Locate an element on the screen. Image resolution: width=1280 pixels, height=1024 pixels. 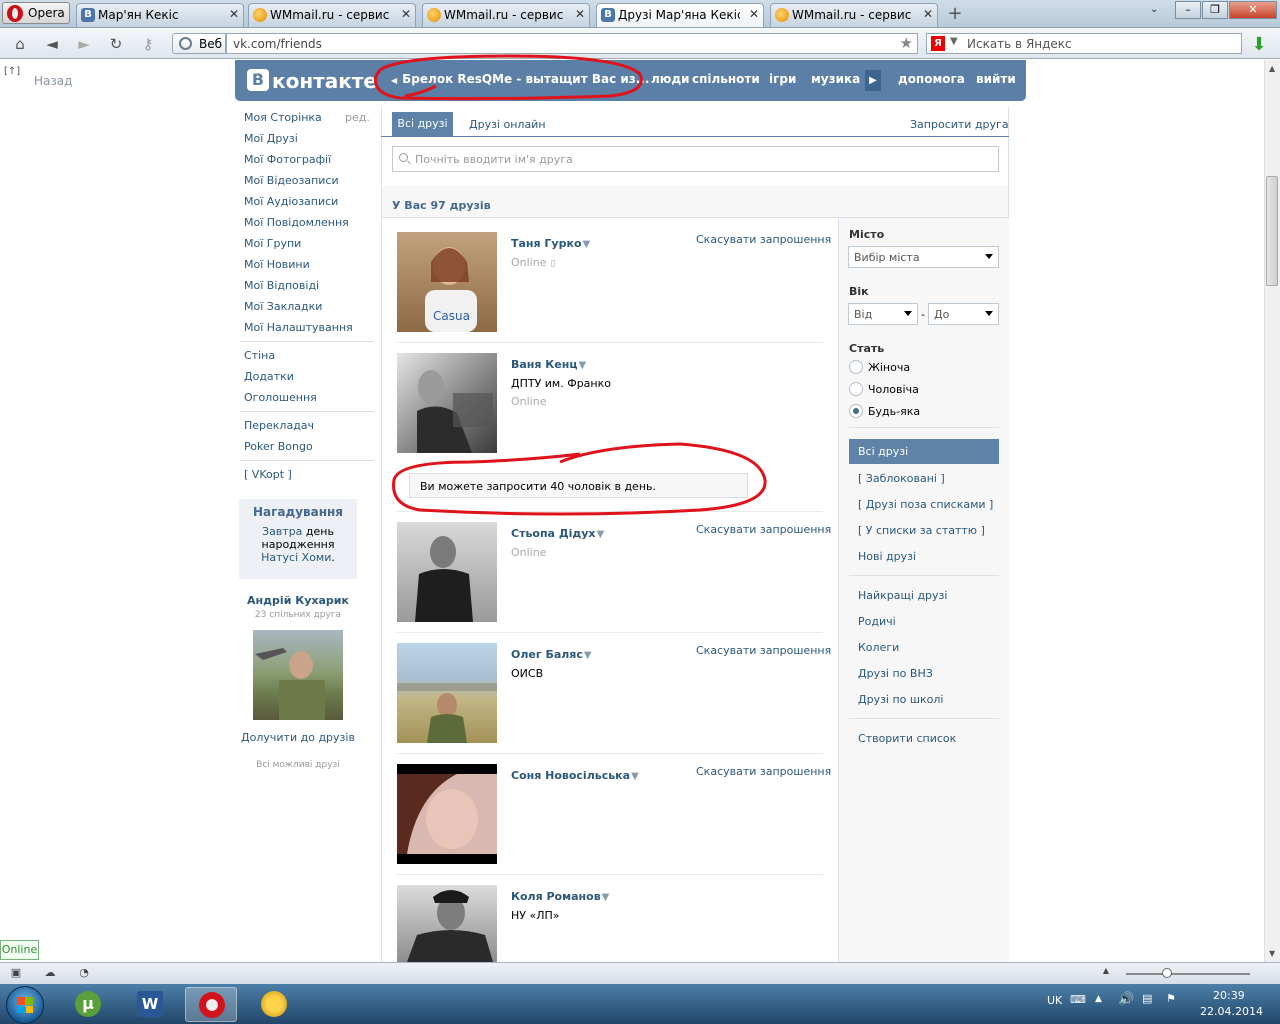
menu-vkopt: [ VKopt ] is located at coordinates (268, 474).